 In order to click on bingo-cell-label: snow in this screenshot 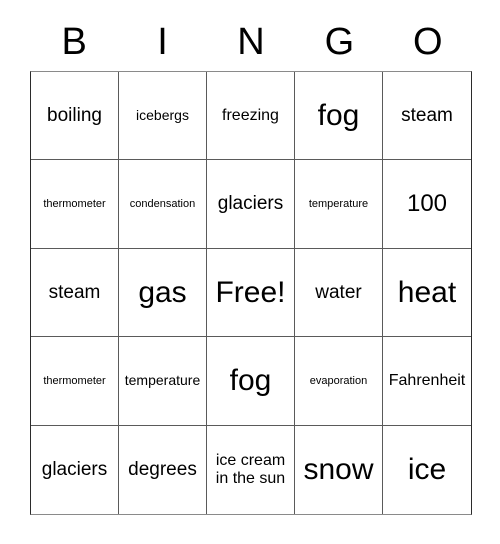, I will do `click(338, 469)`.